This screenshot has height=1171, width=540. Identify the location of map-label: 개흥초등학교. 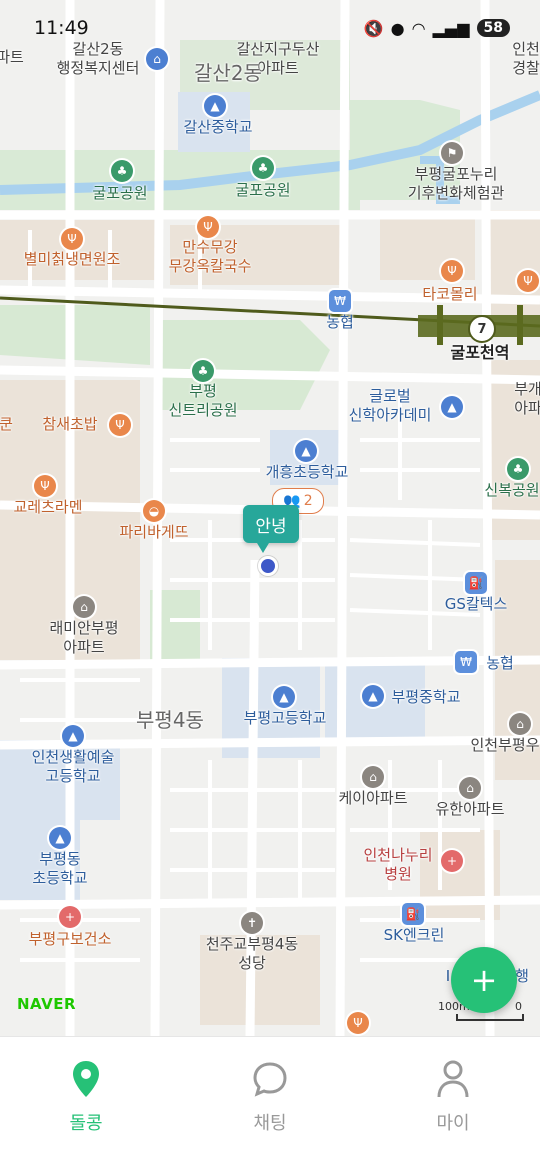
(307, 472).